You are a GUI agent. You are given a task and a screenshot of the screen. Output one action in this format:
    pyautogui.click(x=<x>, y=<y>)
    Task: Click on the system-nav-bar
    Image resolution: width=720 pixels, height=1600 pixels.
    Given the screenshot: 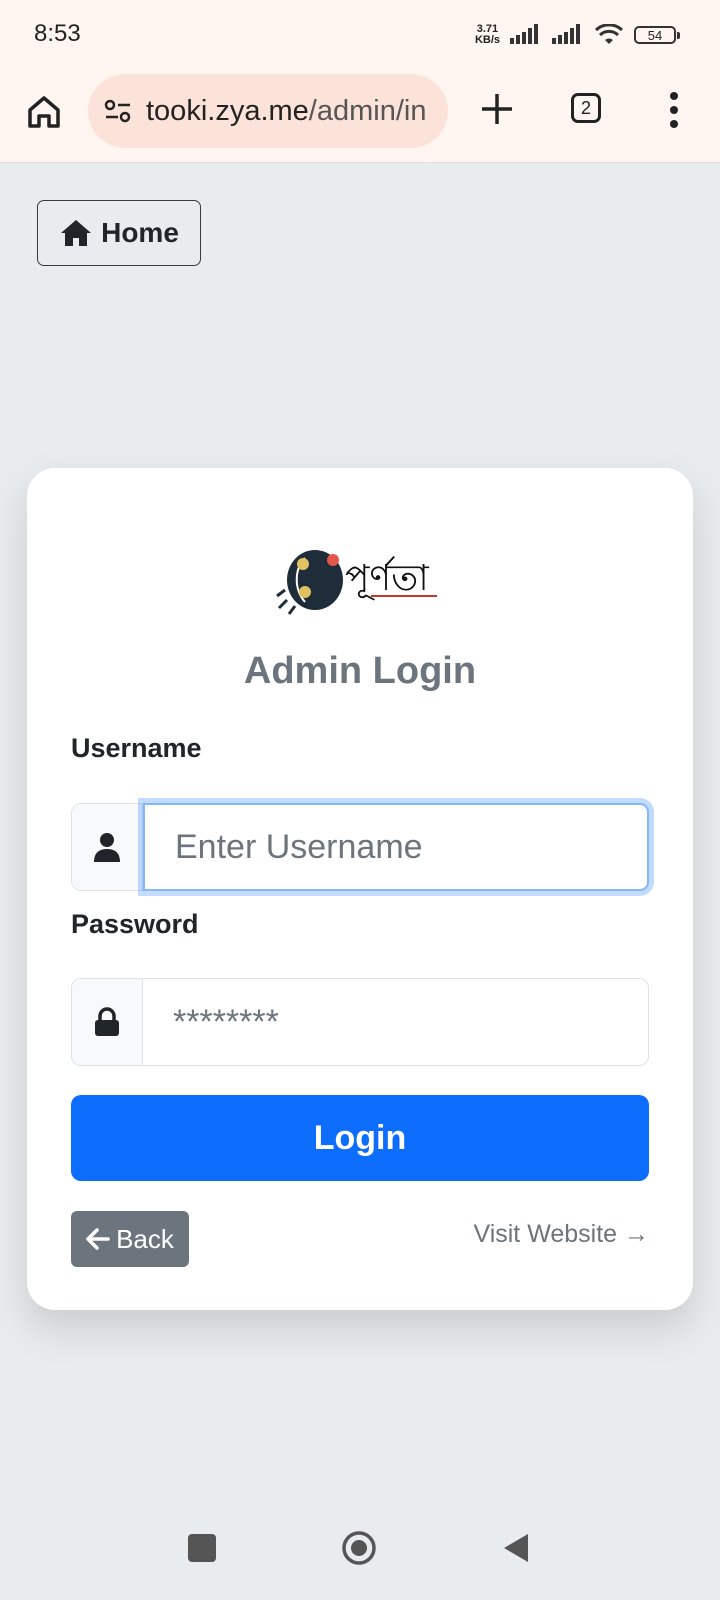 What is the action you would take?
    pyautogui.click(x=360, y=1555)
    